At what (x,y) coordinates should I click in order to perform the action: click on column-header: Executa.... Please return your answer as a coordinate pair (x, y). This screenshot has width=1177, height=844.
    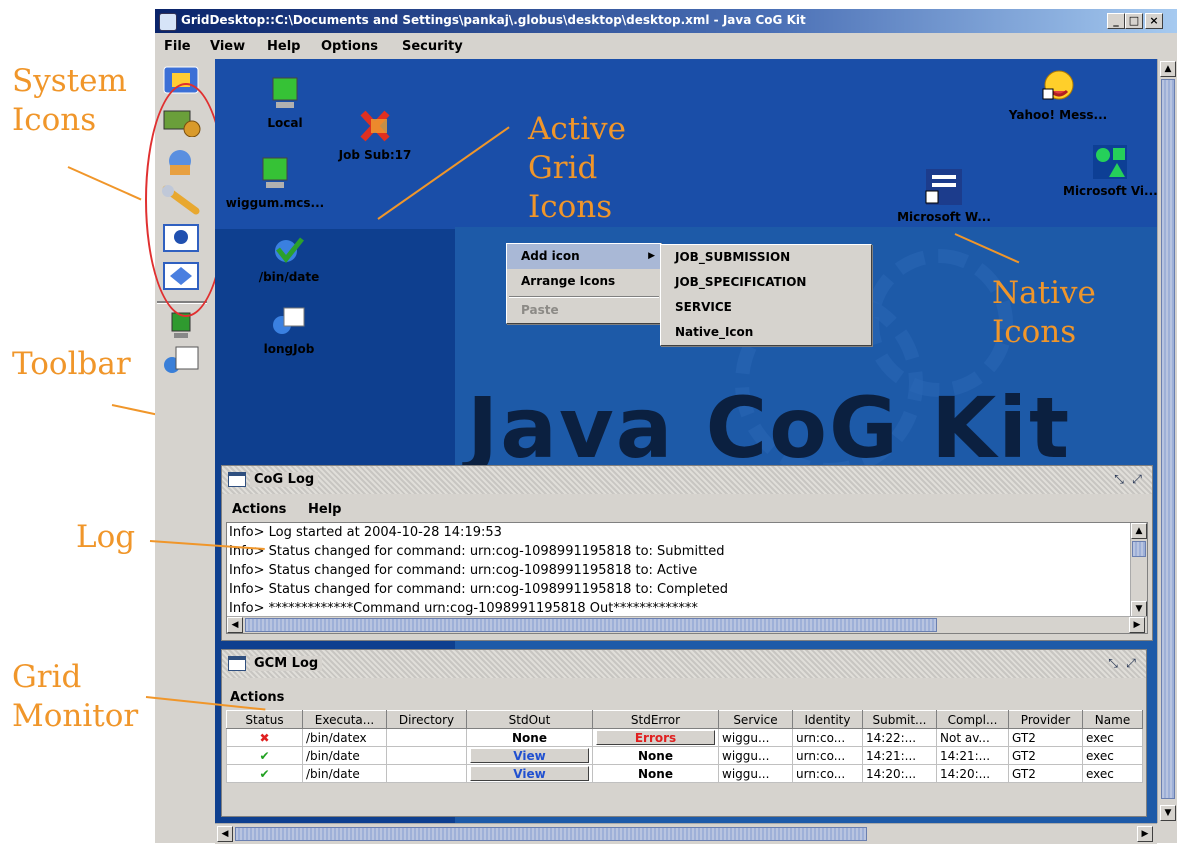
    Looking at the image, I should click on (344, 719).